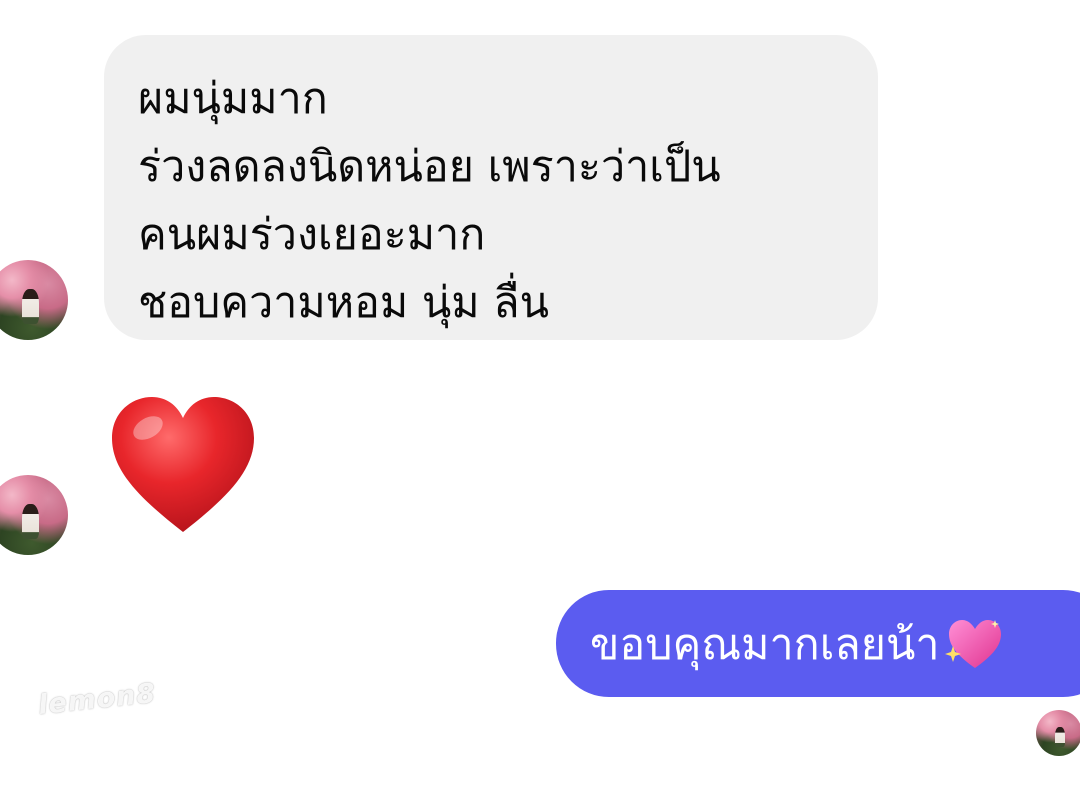  I want to click on heart-icon, so click(183, 467).